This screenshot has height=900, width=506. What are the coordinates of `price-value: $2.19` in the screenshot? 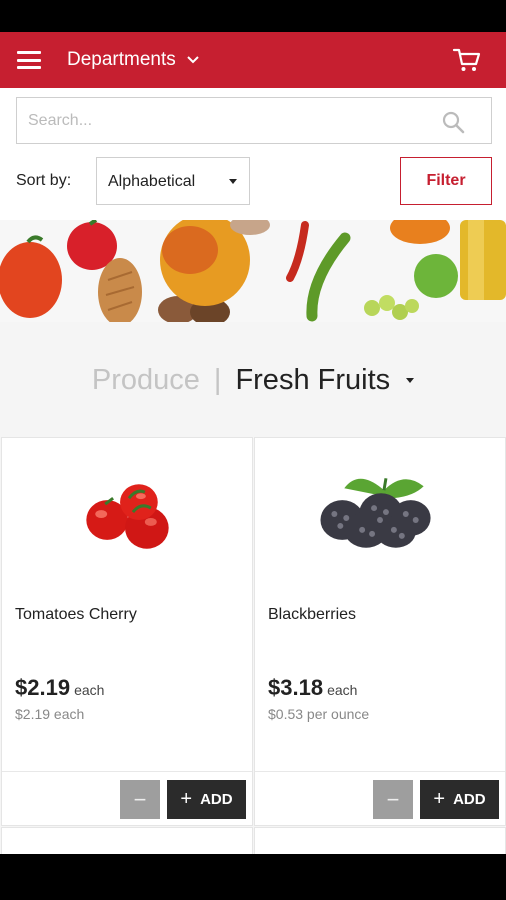 It's located at (43, 687).